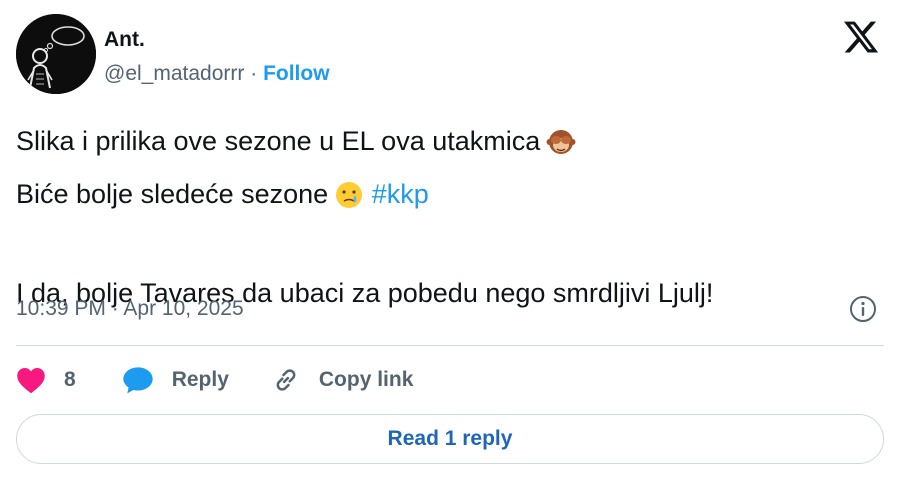 This screenshot has width=900, height=487. I want to click on speech-bubble-icon, so click(138, 380).